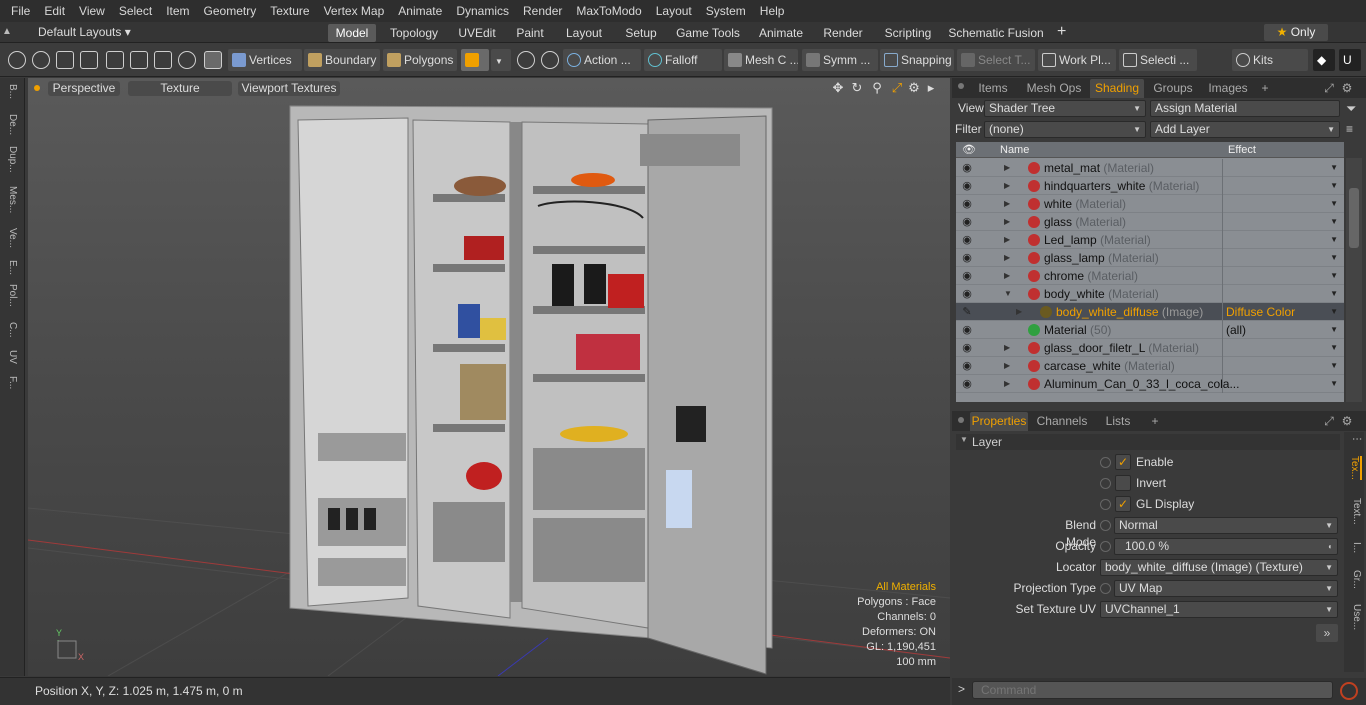 The height and width of the screenshot is (705, 1366). What do you see at coordinates (1329, 421) in the screenshot?
I see `expand-props-icon: ⤢` at bounding box center [1329, 421].